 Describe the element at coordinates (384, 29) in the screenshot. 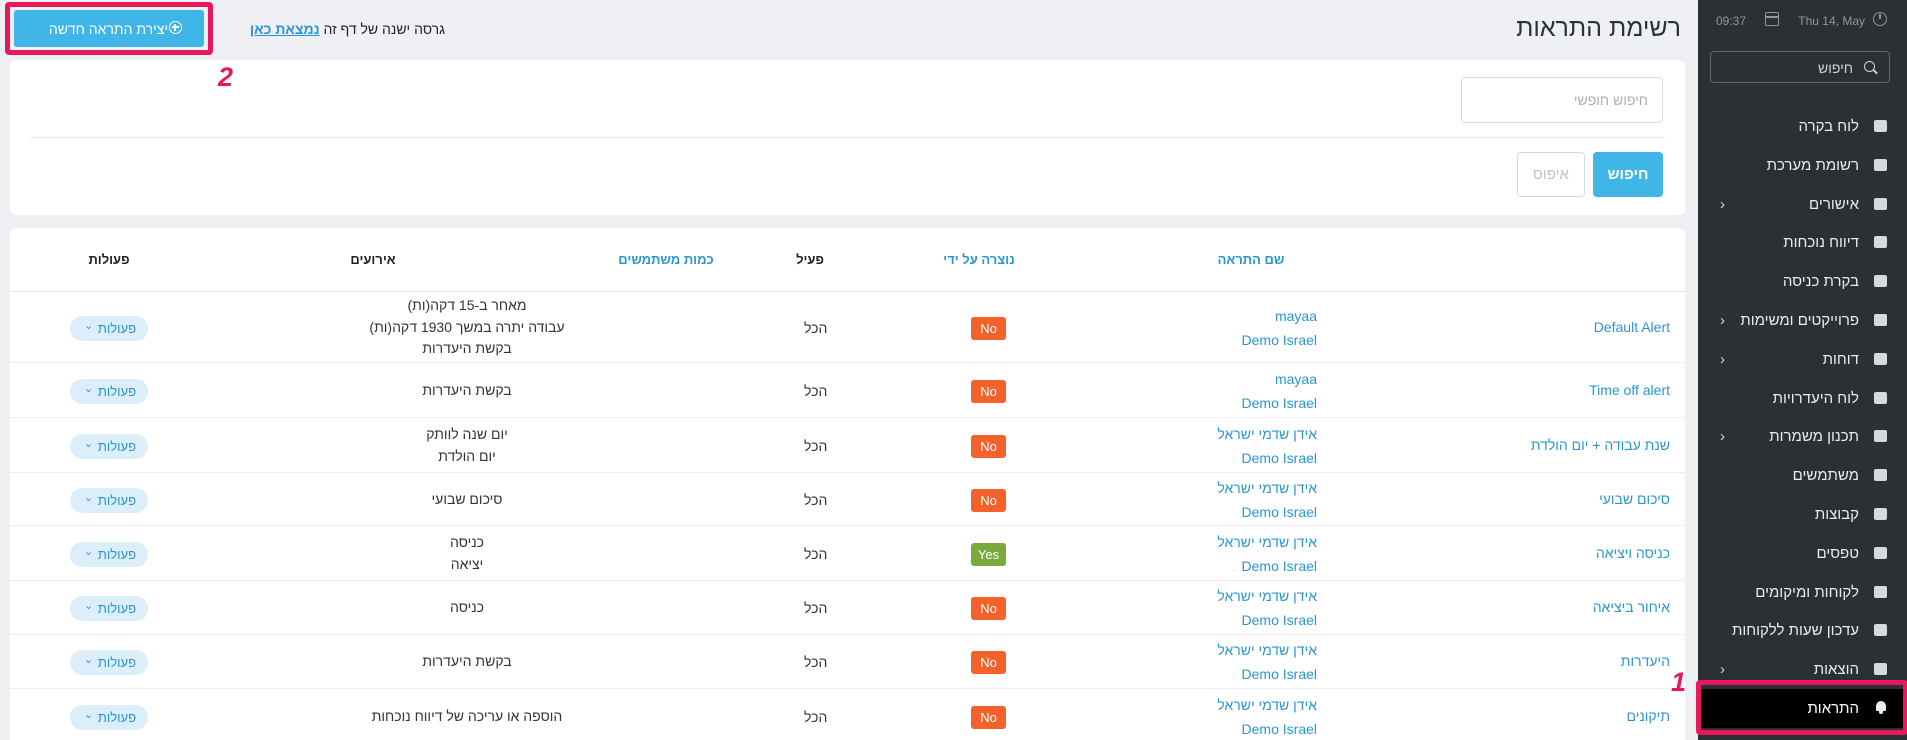

I see `old-version-text: גרסה ישנה של דף זה` at that location.